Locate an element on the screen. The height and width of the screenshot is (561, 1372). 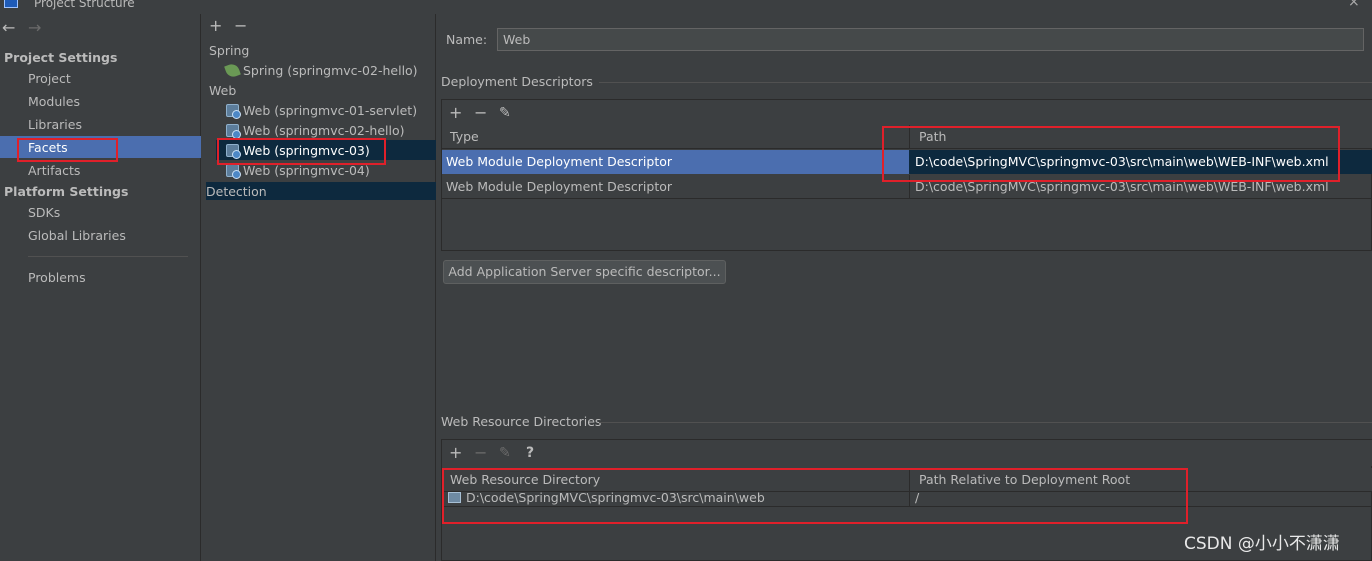
sidebar-item-modules: Modules is located at coordinates (54, 101).